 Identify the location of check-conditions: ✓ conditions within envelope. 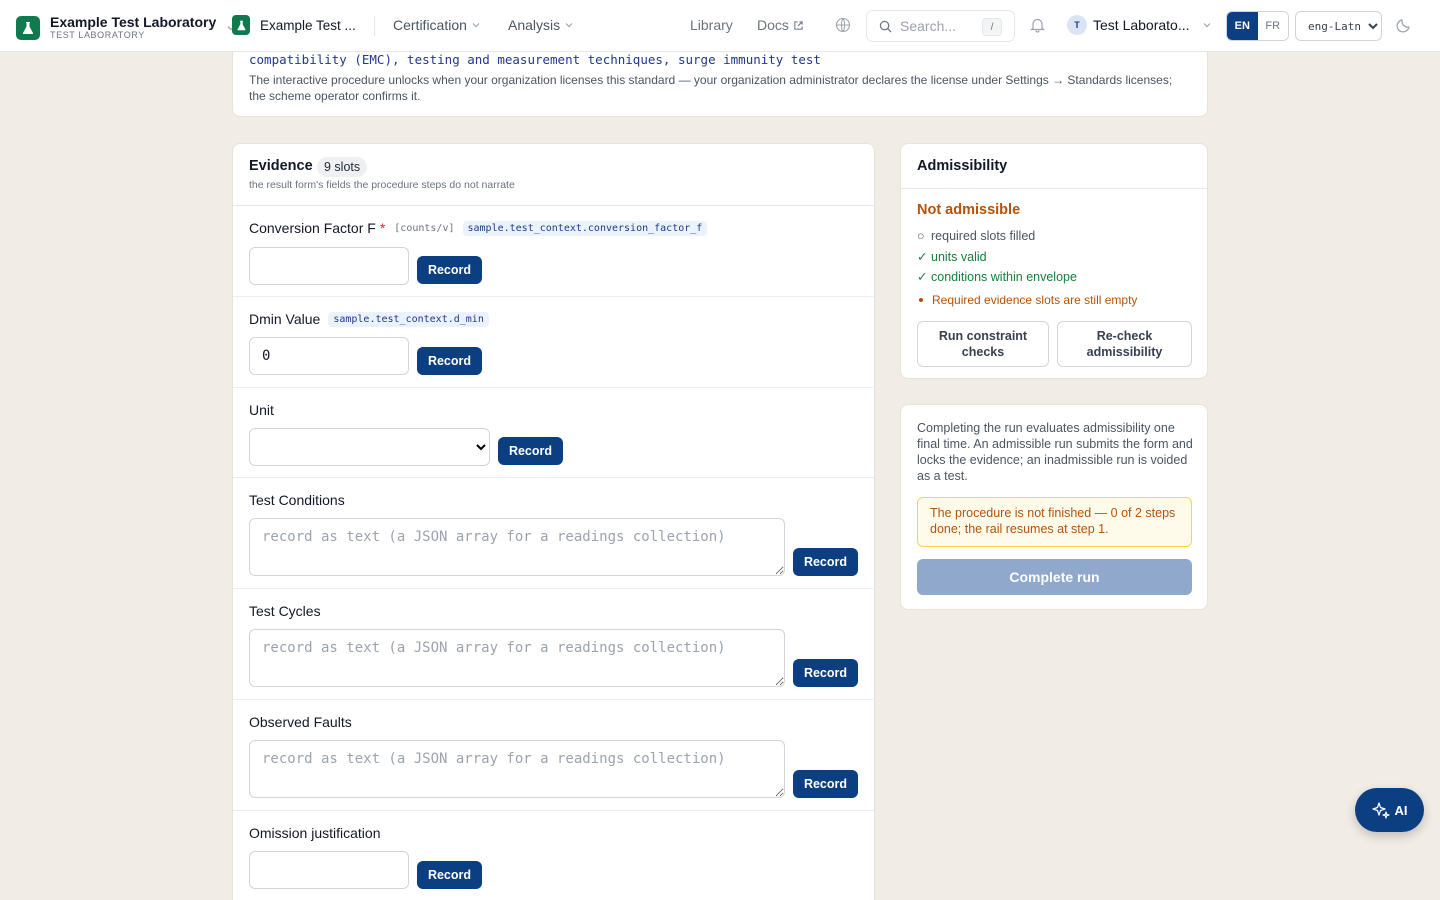
(997, 277).